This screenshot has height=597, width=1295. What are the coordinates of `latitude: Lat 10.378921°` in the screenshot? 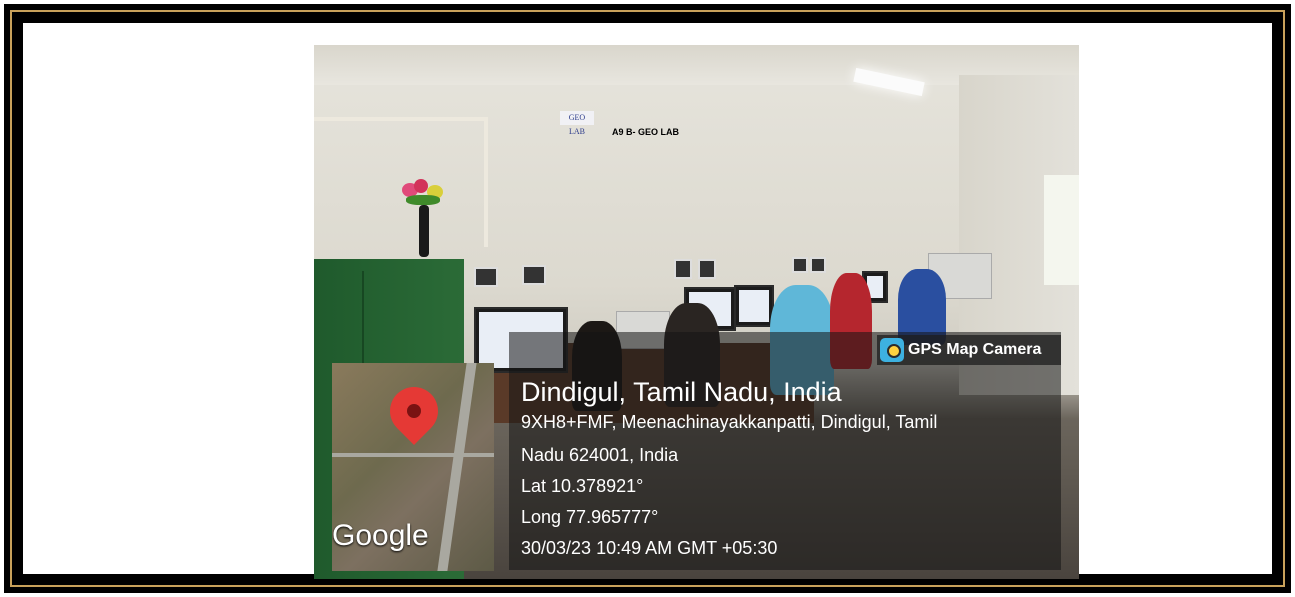 It's located at (582, 486).